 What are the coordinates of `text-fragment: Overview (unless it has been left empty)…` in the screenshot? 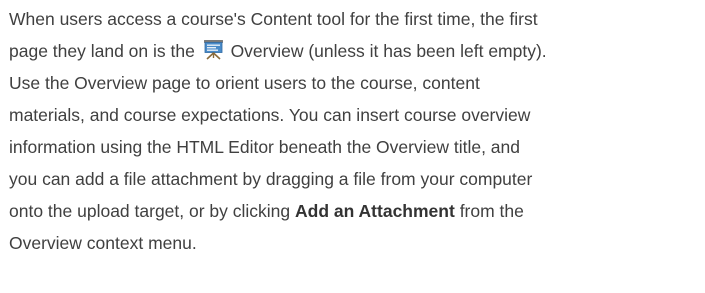 It's located at (386, 51).